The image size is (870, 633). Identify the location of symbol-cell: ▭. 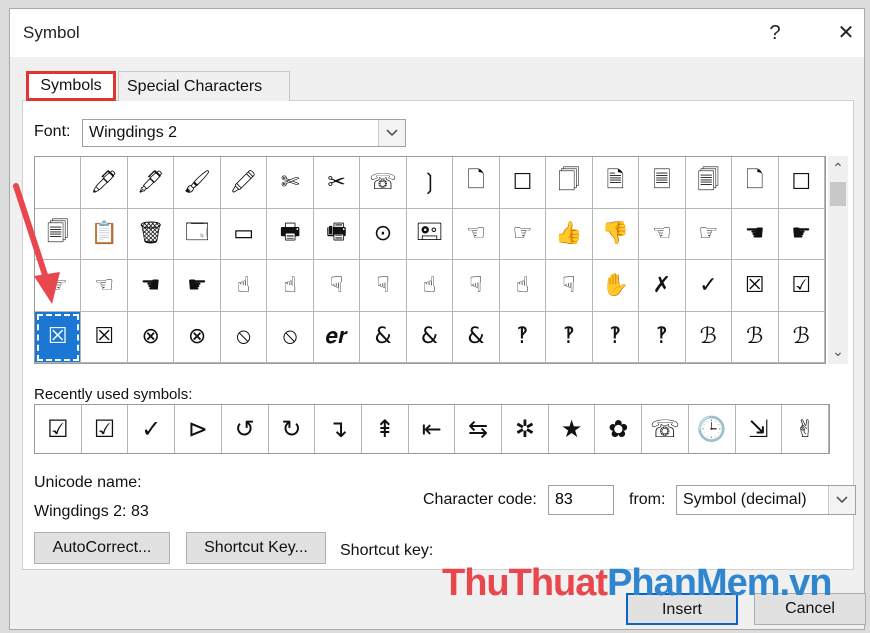
(244, 234).